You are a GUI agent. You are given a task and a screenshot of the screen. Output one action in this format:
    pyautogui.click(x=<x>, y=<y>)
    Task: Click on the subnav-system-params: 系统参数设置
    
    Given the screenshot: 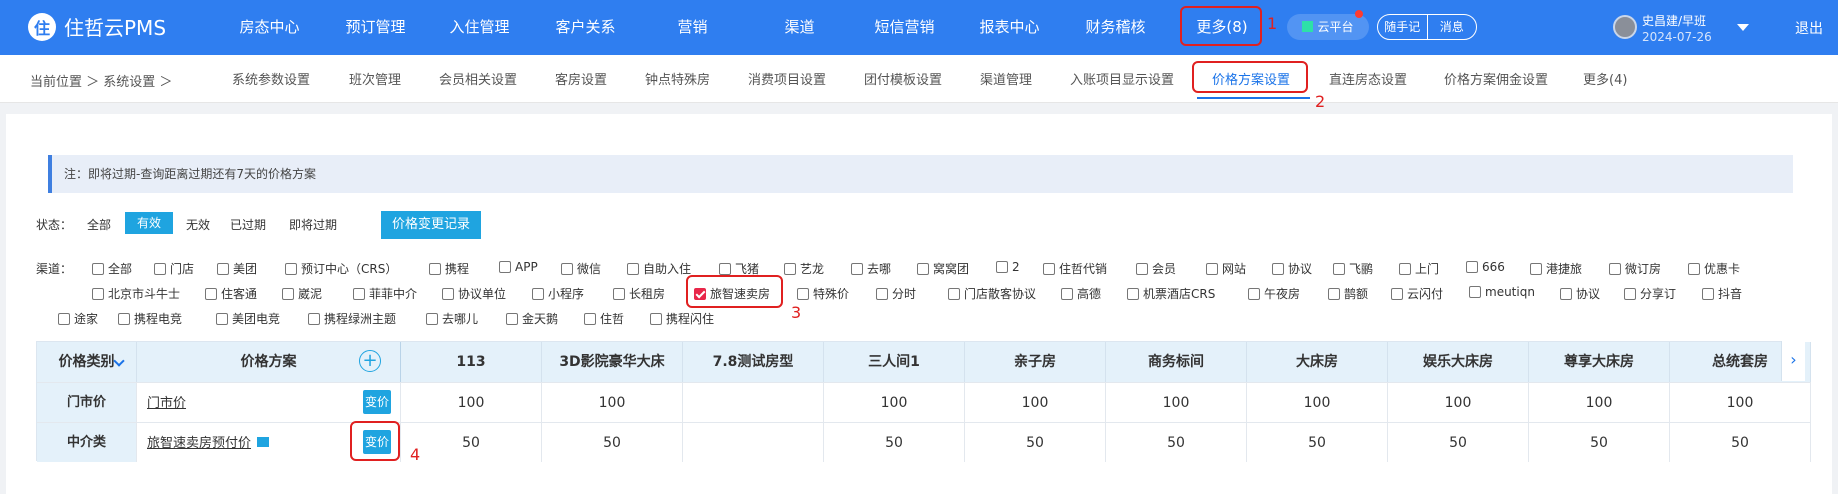 What is the action you would take?
    pyautogui.click(x=271, y=78)
    